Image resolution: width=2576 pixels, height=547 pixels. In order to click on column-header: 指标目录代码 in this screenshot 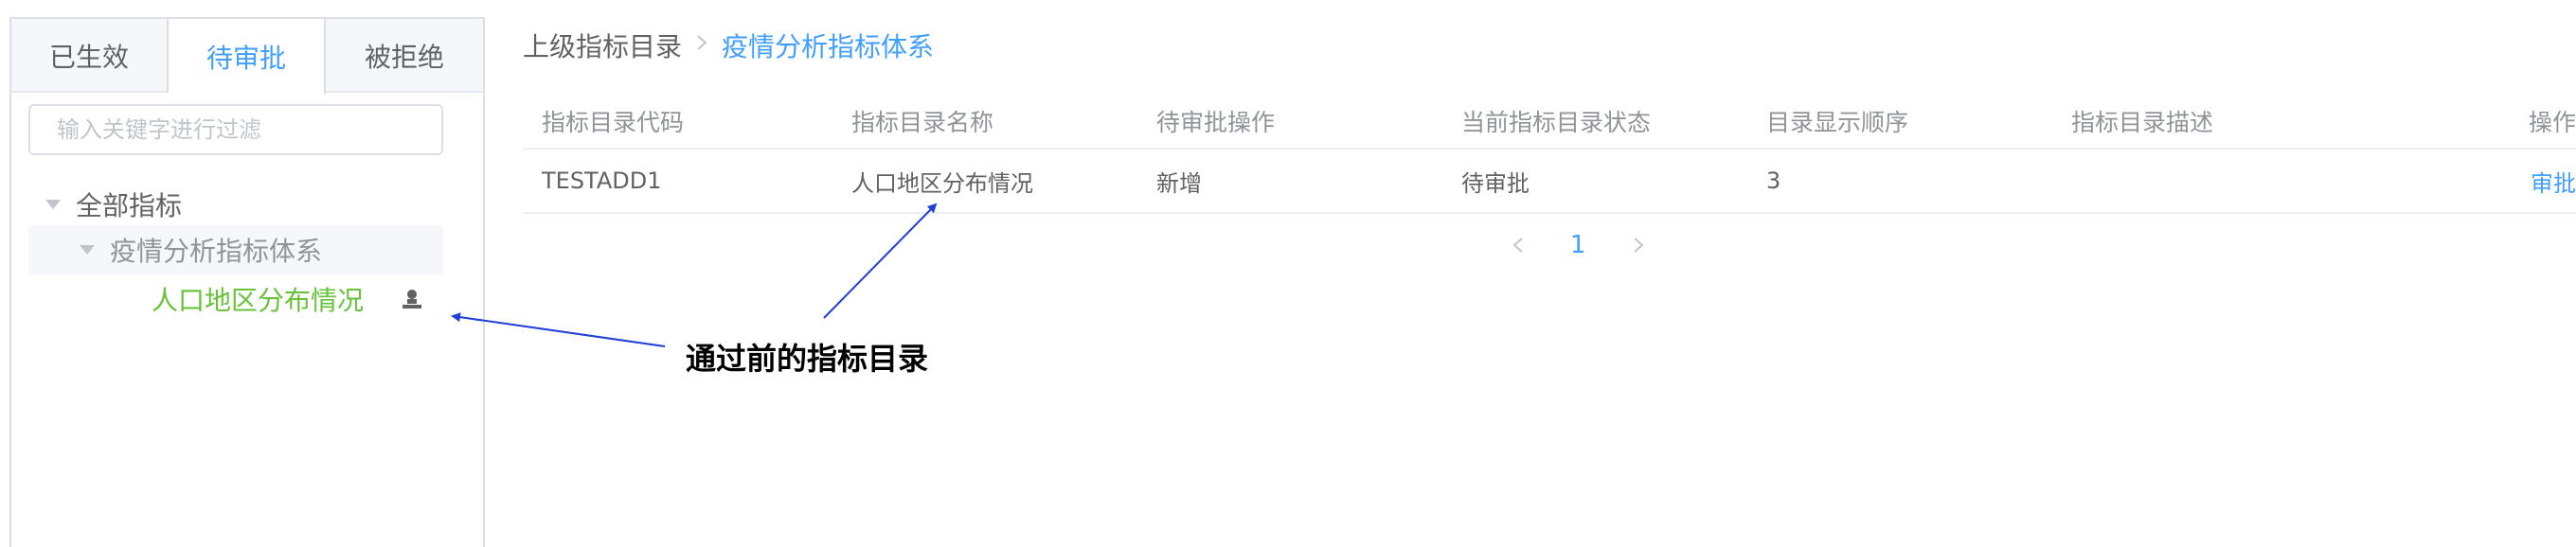, I will do `click(613, 123)`.